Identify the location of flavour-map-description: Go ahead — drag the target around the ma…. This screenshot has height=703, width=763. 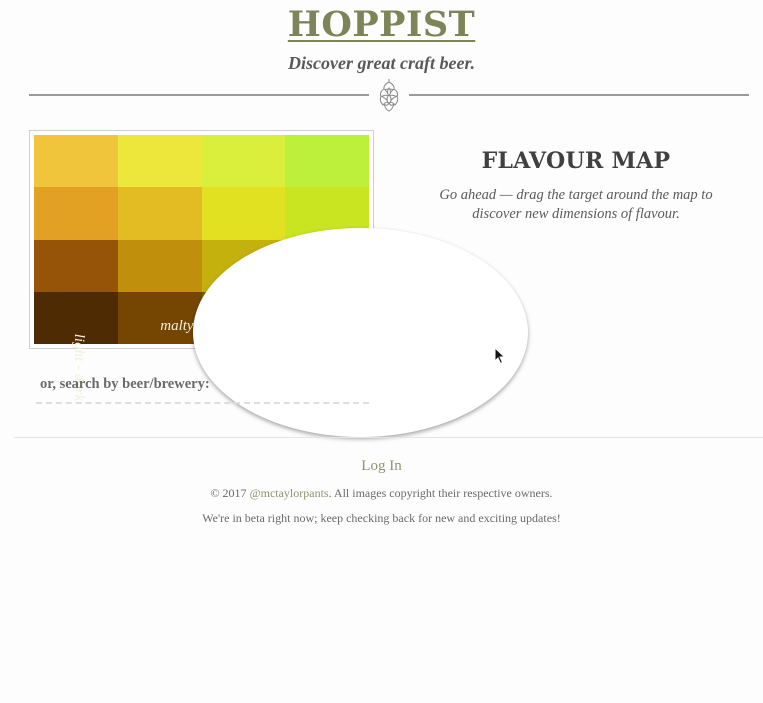
(576, 204).